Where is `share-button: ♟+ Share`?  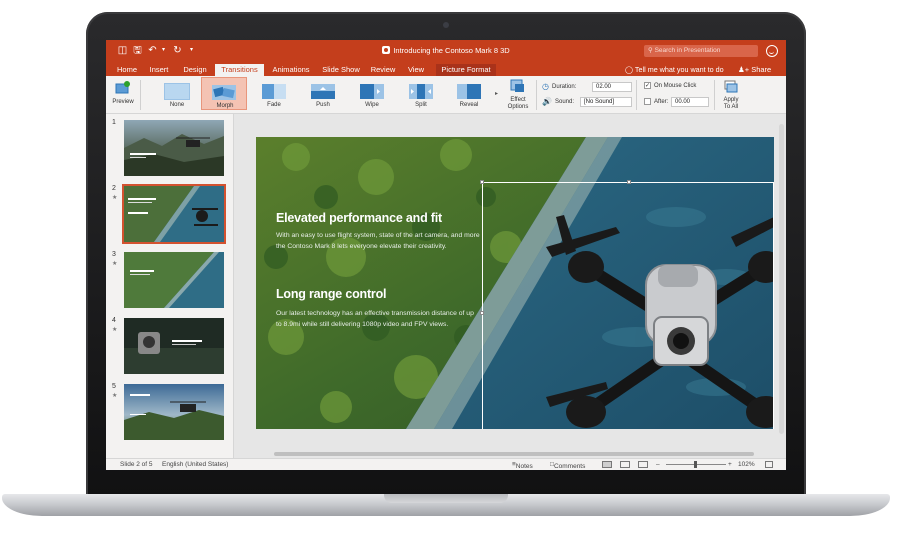
share-button: ♟+ Share is located at coordinates (754, 70).